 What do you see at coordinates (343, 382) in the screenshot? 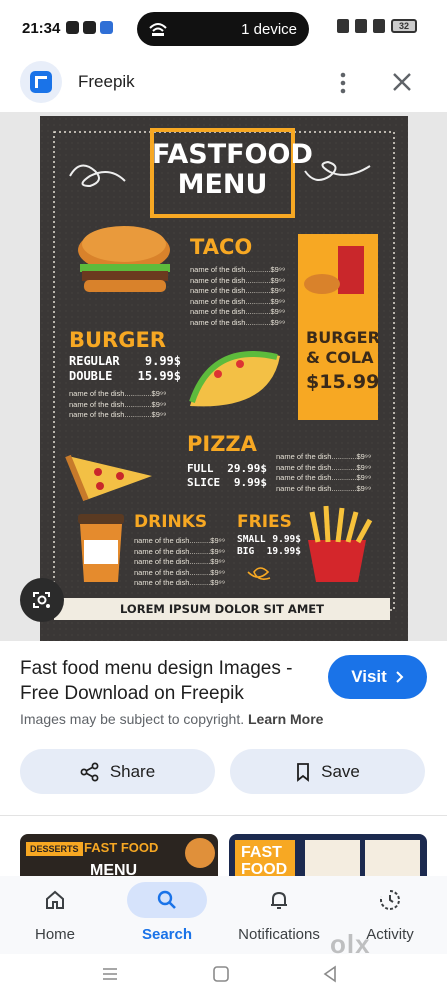
I see `combo-price: $15.99` at bounding box center [343, 382].